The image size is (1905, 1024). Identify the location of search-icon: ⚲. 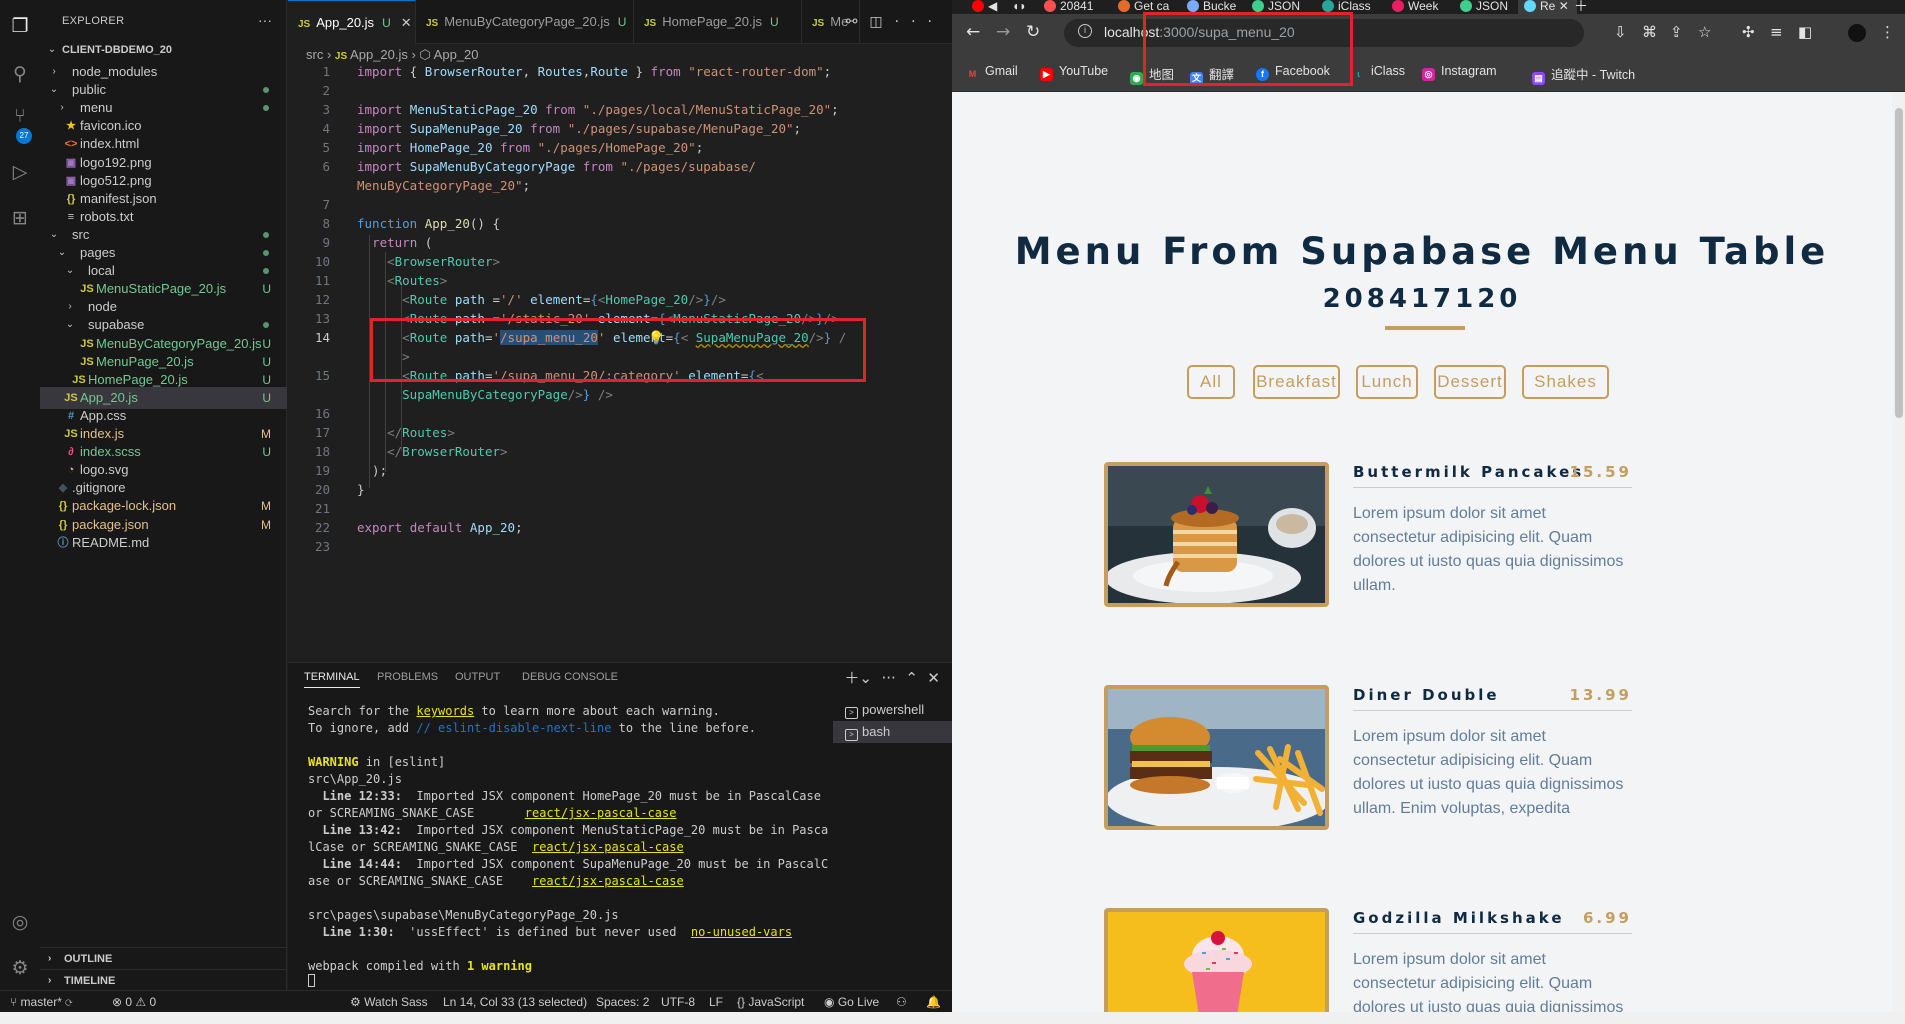
(20, 74).